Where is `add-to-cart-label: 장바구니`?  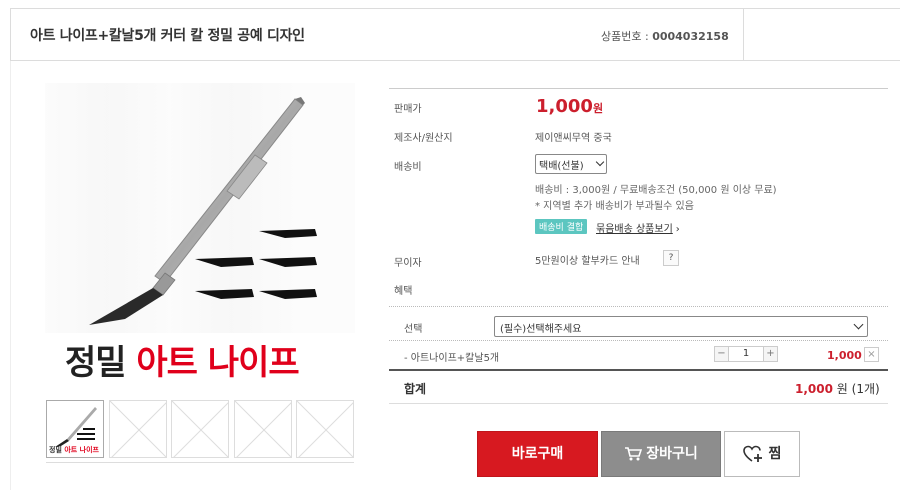
add-to-cart-label: 장바구니 is located at coordinates (672, 454).